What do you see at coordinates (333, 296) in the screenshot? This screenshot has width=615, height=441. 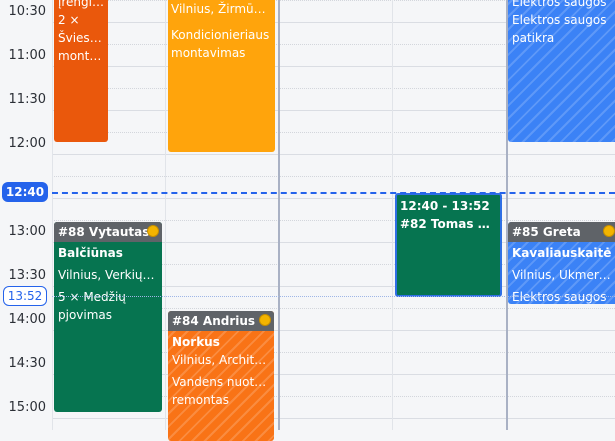 I see `hover-time-line` at bounding box center [333, 296].